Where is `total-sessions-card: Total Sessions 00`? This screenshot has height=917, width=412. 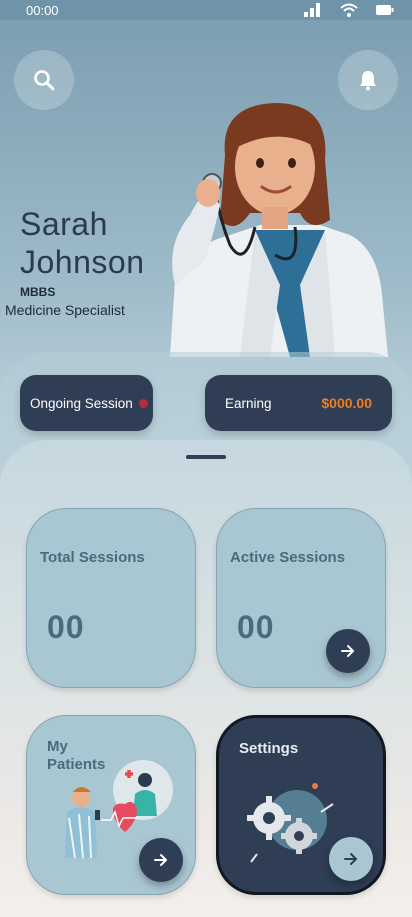
total-sessions-card: Total Sessions 00 is located at coordinates (111, 598).